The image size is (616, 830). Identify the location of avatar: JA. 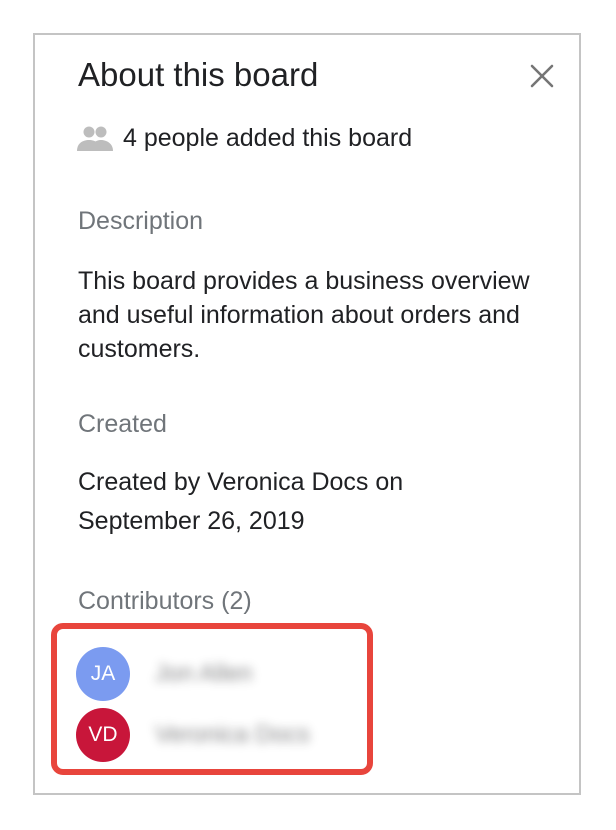
(103, 674).